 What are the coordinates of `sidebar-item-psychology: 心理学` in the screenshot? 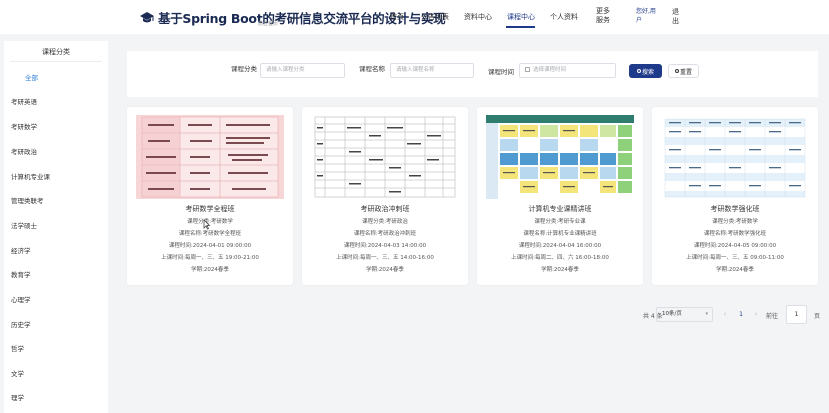 It's located at (21, 299).